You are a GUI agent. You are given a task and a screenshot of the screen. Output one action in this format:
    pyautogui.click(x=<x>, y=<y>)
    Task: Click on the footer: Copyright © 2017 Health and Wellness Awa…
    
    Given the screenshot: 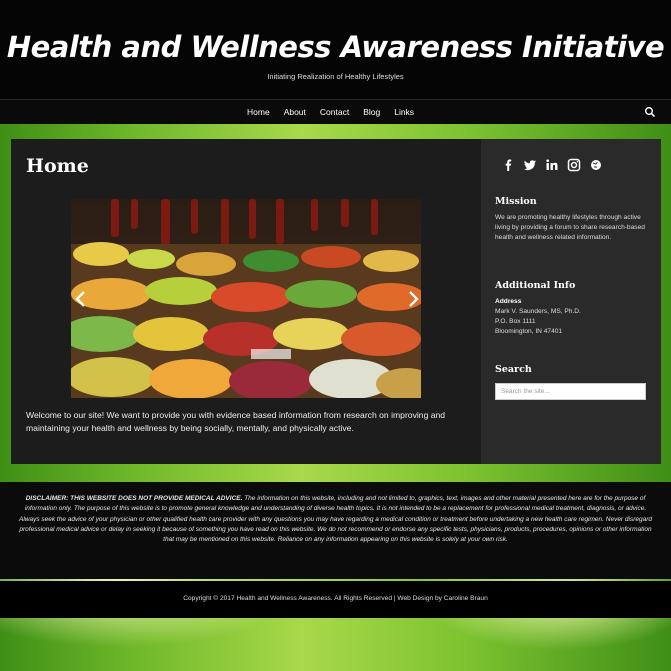 What is the action you would take?
    pyautogui.click(x=335, y=599)
    